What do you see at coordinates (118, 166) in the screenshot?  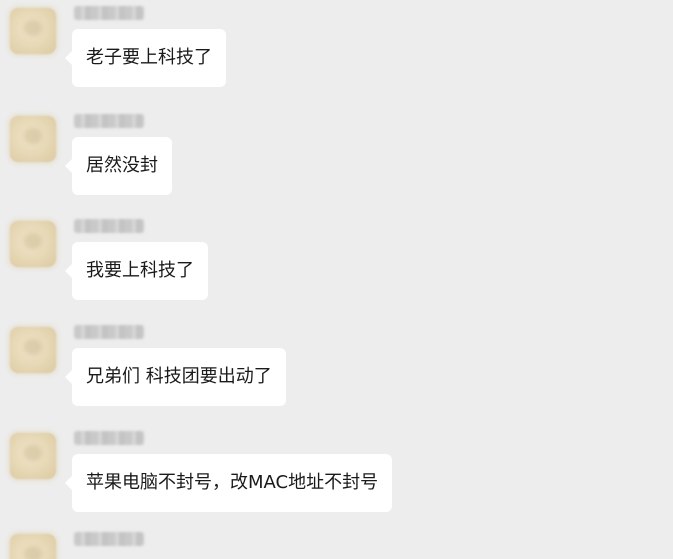 I see `message-bubble: 居然没封` at bounding box center [118, 166].